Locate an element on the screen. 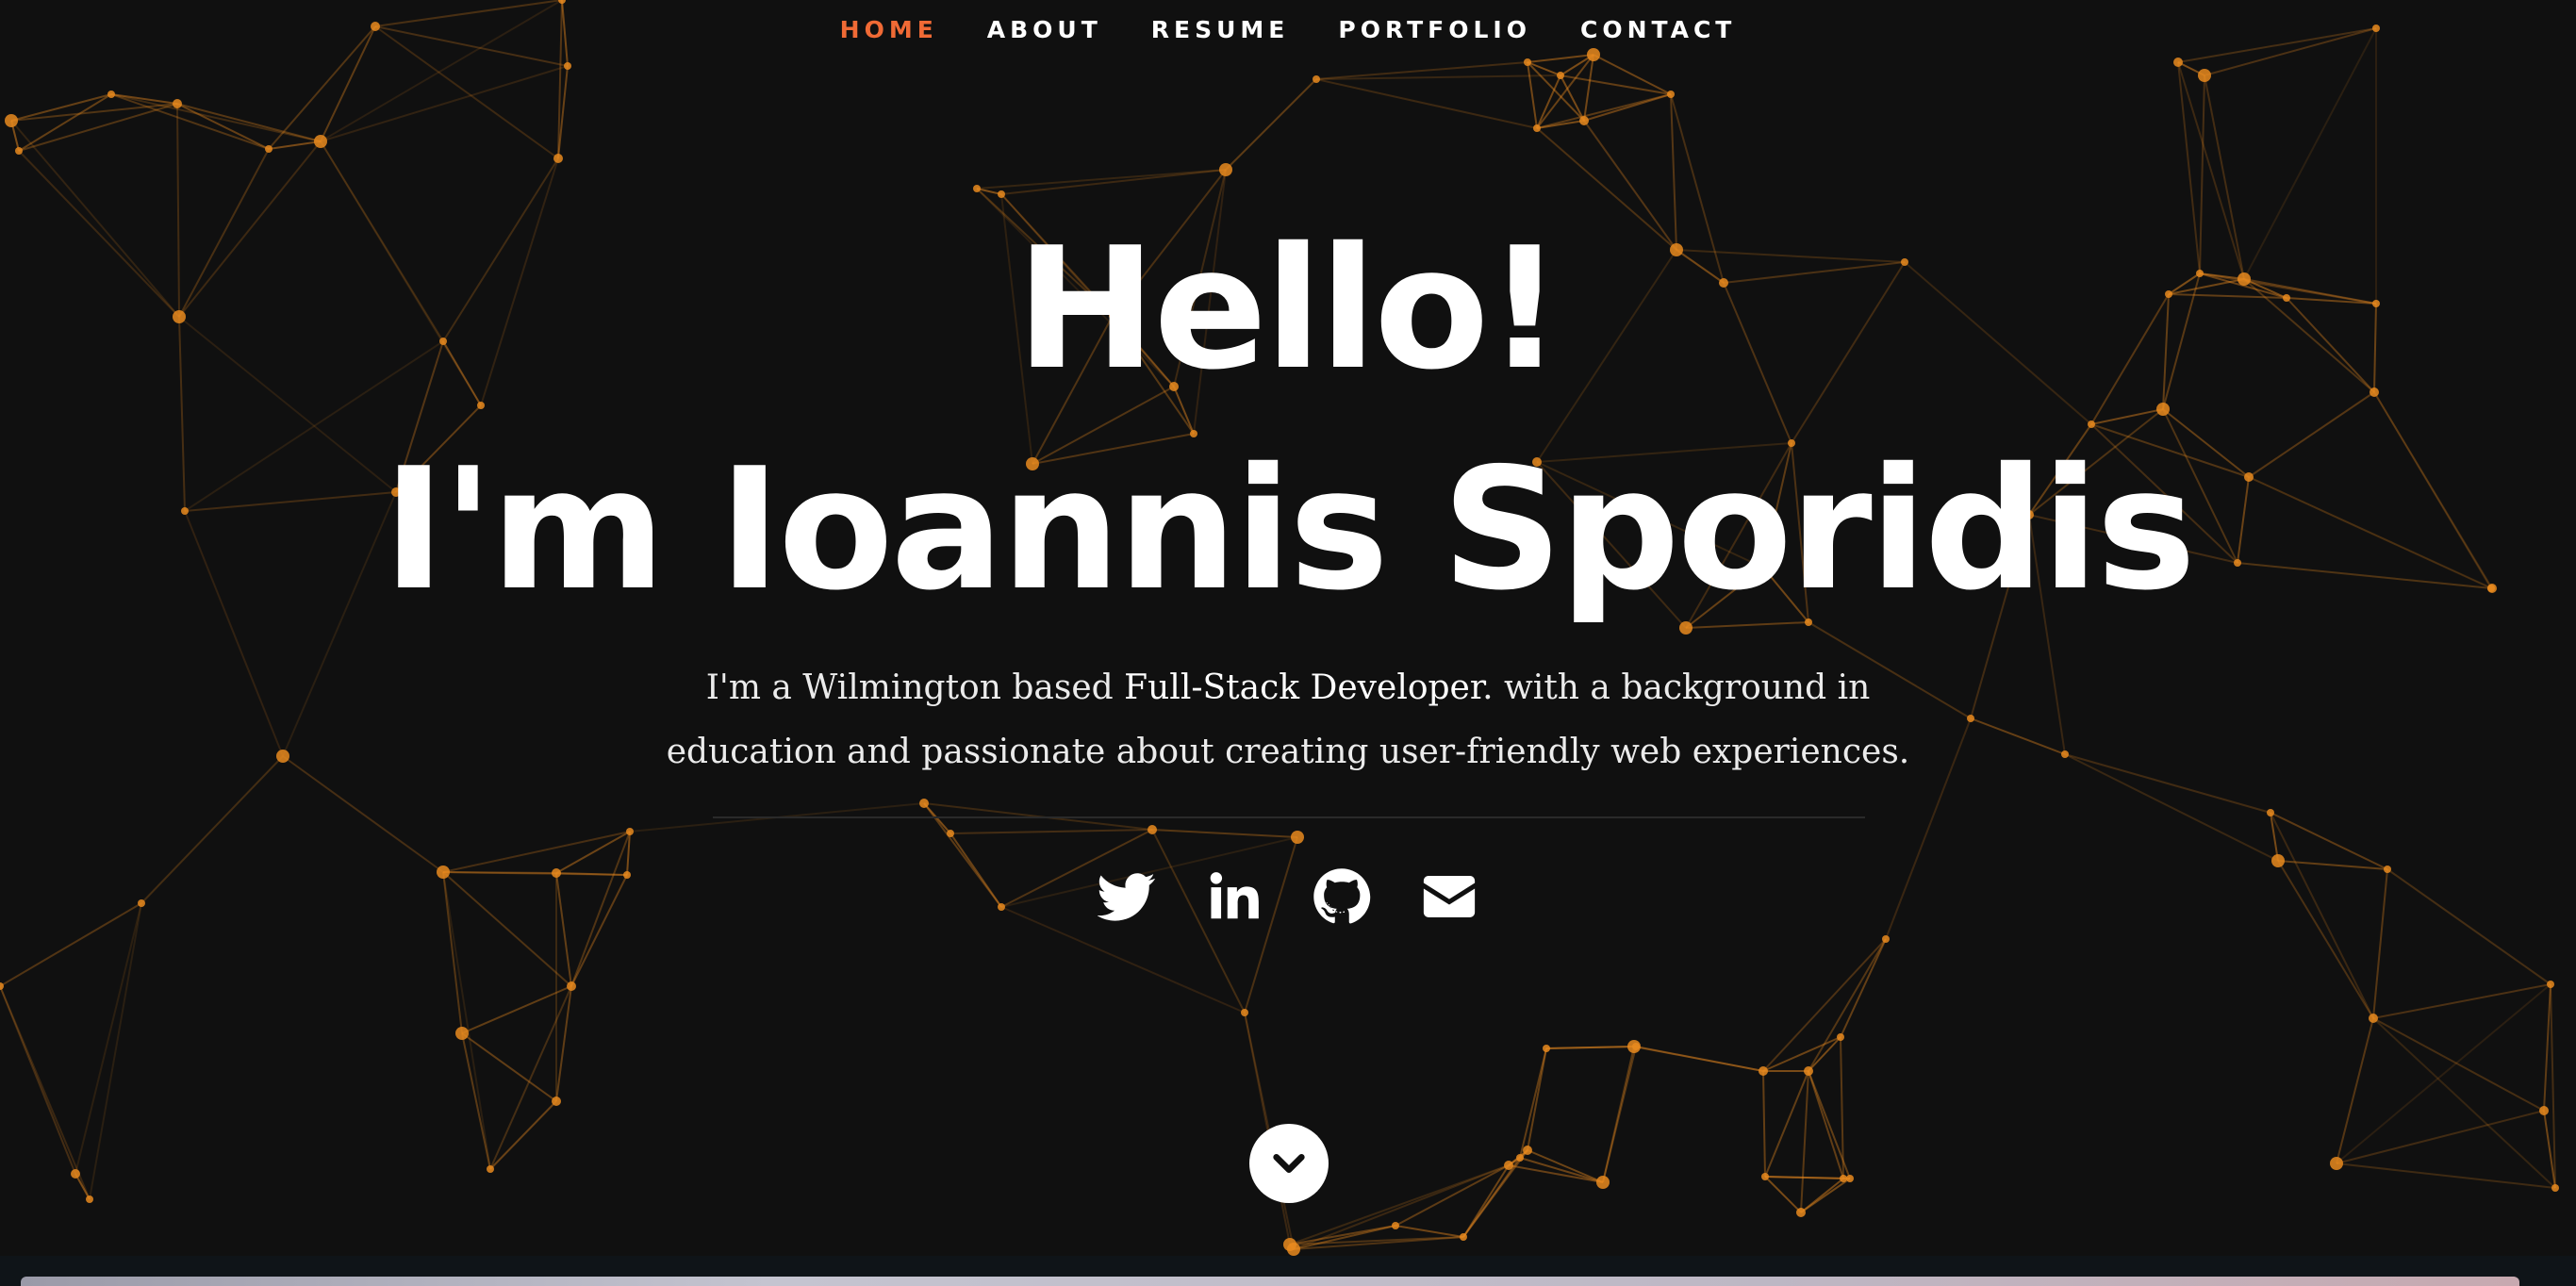 The image size is (2576, 1286). linkedin-link is located at coordinates (1234, 897).